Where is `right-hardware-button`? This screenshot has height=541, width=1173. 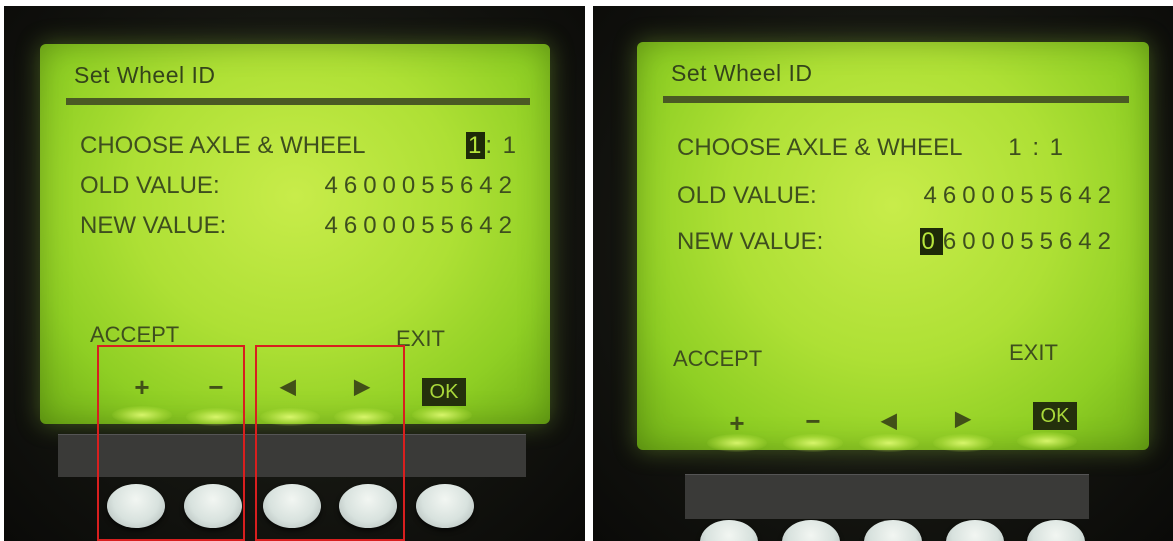 right-hardware-button is located at coordinates (975, 530).